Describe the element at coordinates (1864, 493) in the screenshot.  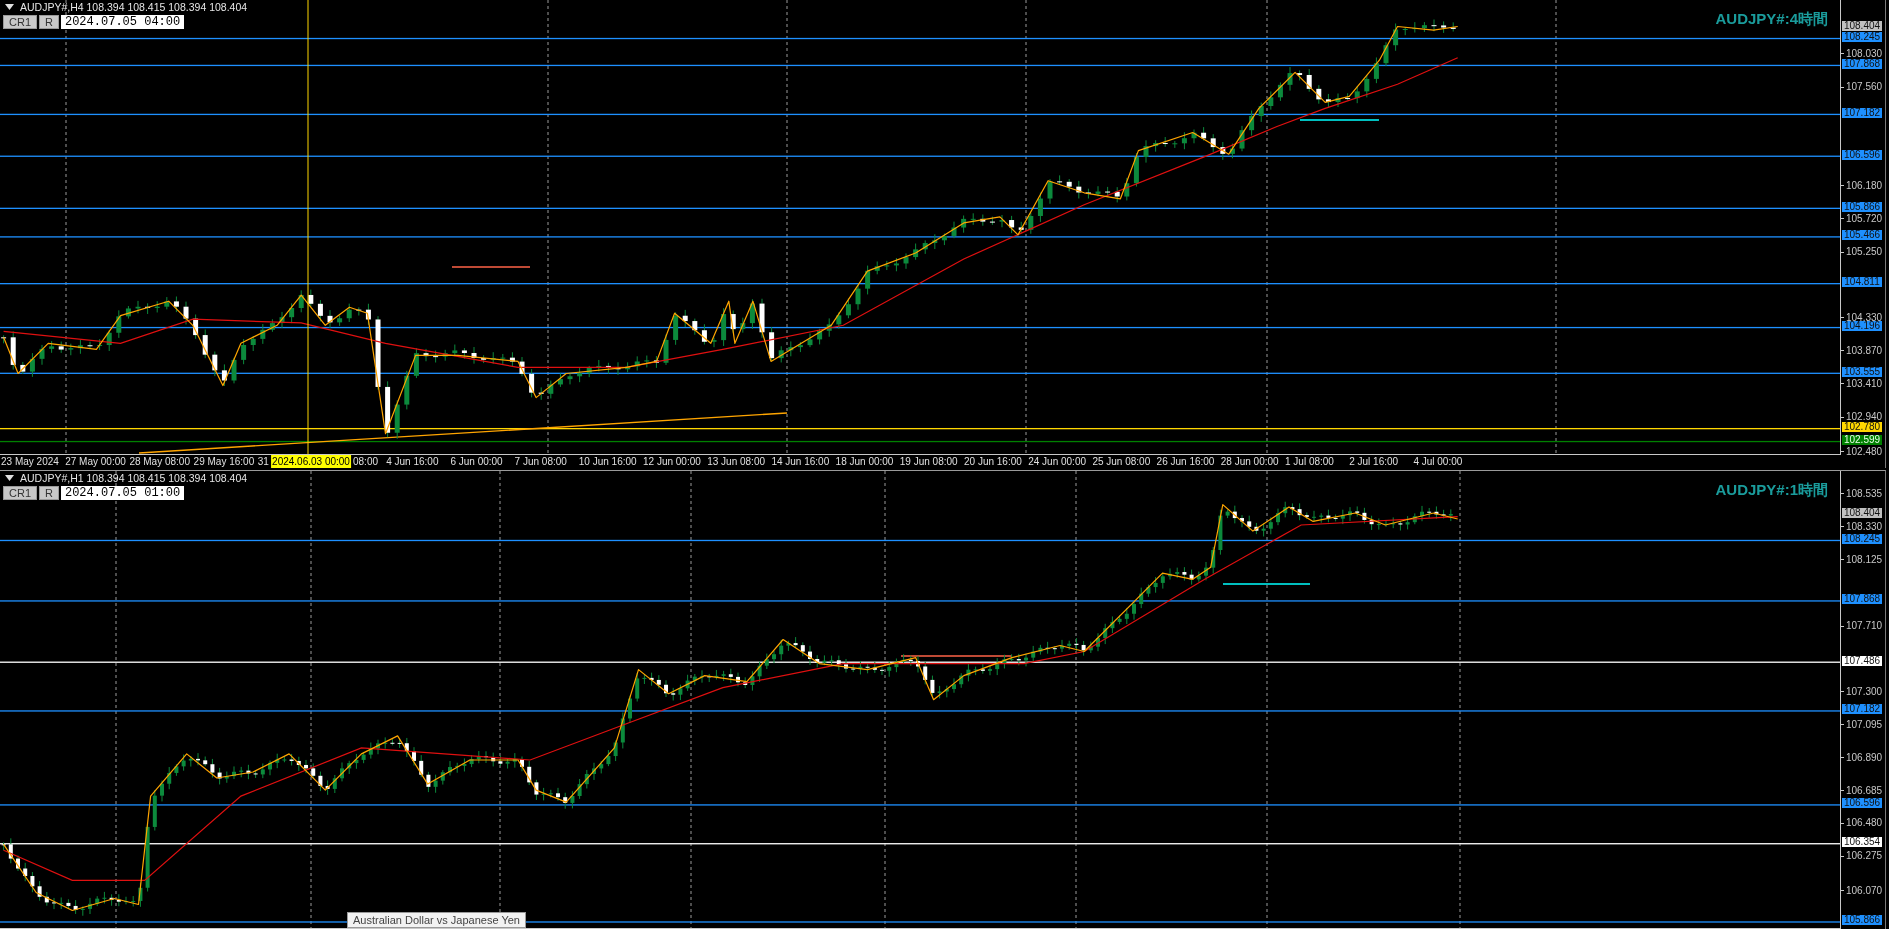
I see `price-tick: 108.535` at that location.